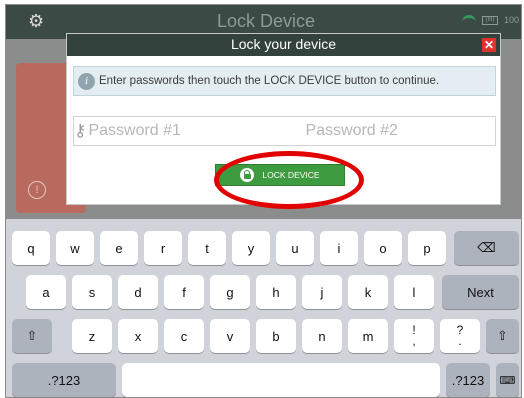 The height and width of the screenshot is (398, 524). I want to click on backspace-icon: ⌫, so click(486, 247).